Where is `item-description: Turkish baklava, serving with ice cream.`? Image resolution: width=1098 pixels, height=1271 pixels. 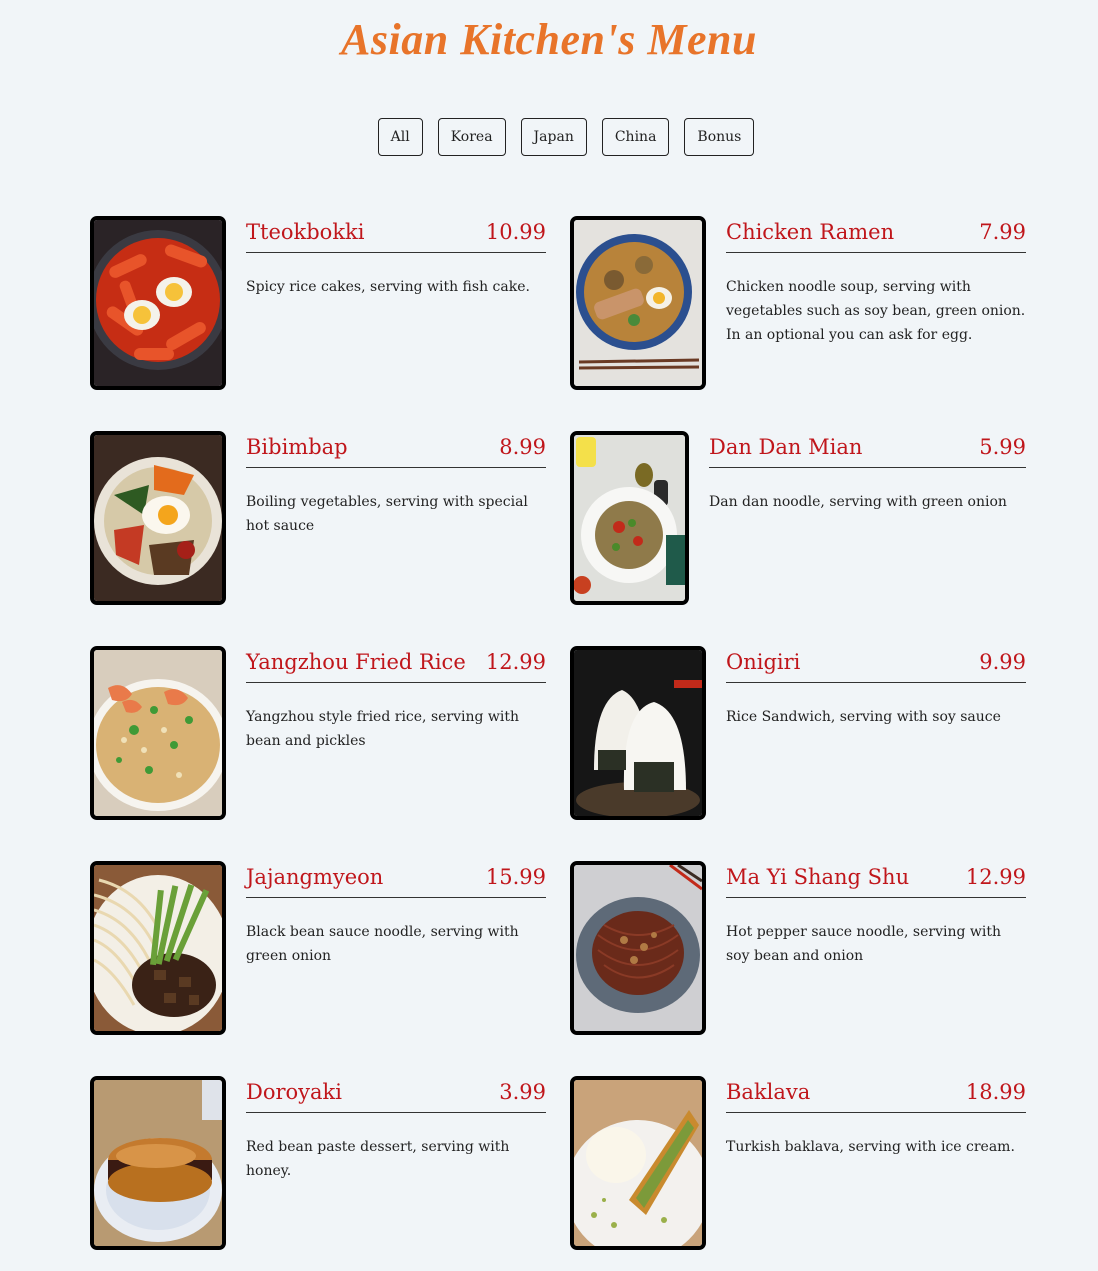 item-description: Turkish baklava, serving with ice cream. is located at coordinates (870, 1147).